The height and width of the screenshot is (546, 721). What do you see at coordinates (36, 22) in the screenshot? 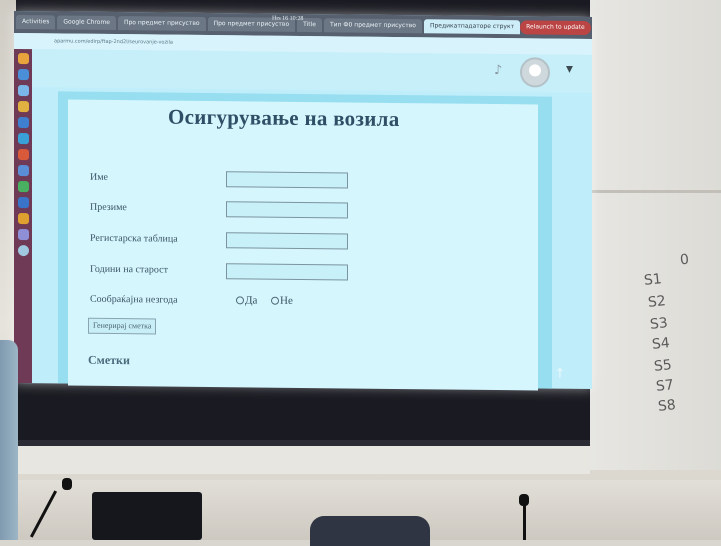
I see `activities-menu: Activities` at bounding box center [36, 22].